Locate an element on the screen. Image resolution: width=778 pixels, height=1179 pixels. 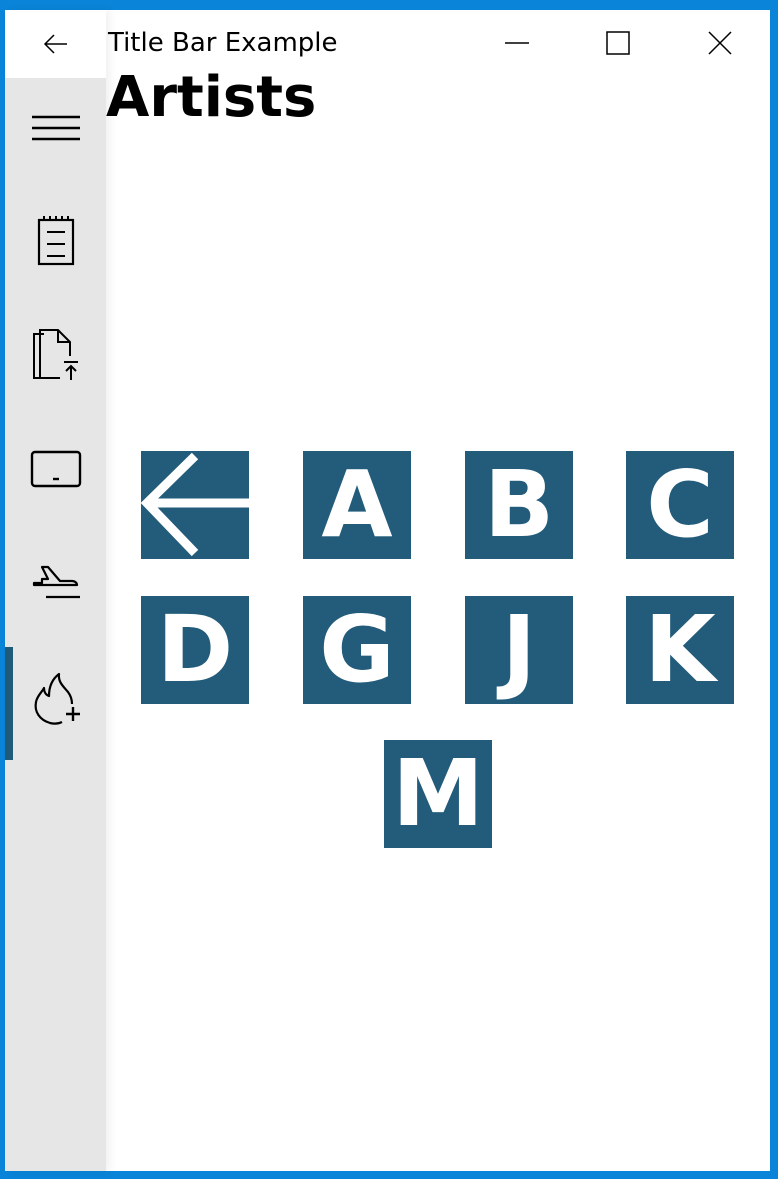
hamburger-menu-button is located at coordinates (55, 128).